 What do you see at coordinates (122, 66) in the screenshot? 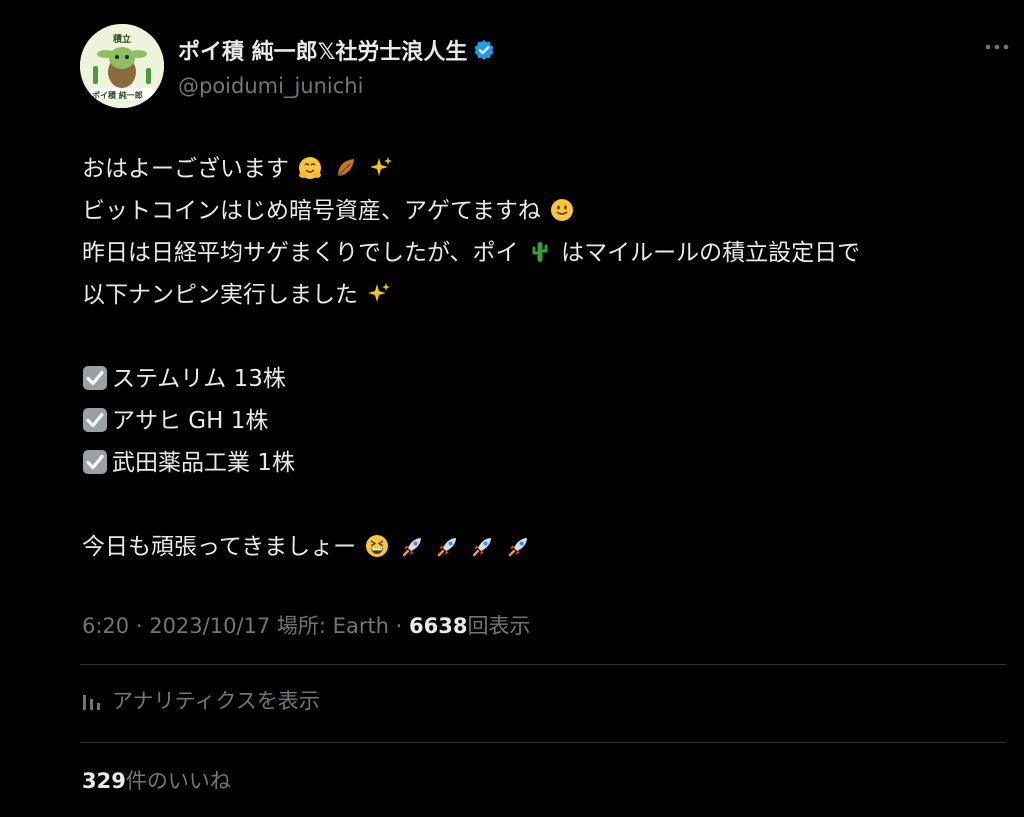
I see `avatar: 積立 ポイ積 純一郎` at bounding box center [122, 66].